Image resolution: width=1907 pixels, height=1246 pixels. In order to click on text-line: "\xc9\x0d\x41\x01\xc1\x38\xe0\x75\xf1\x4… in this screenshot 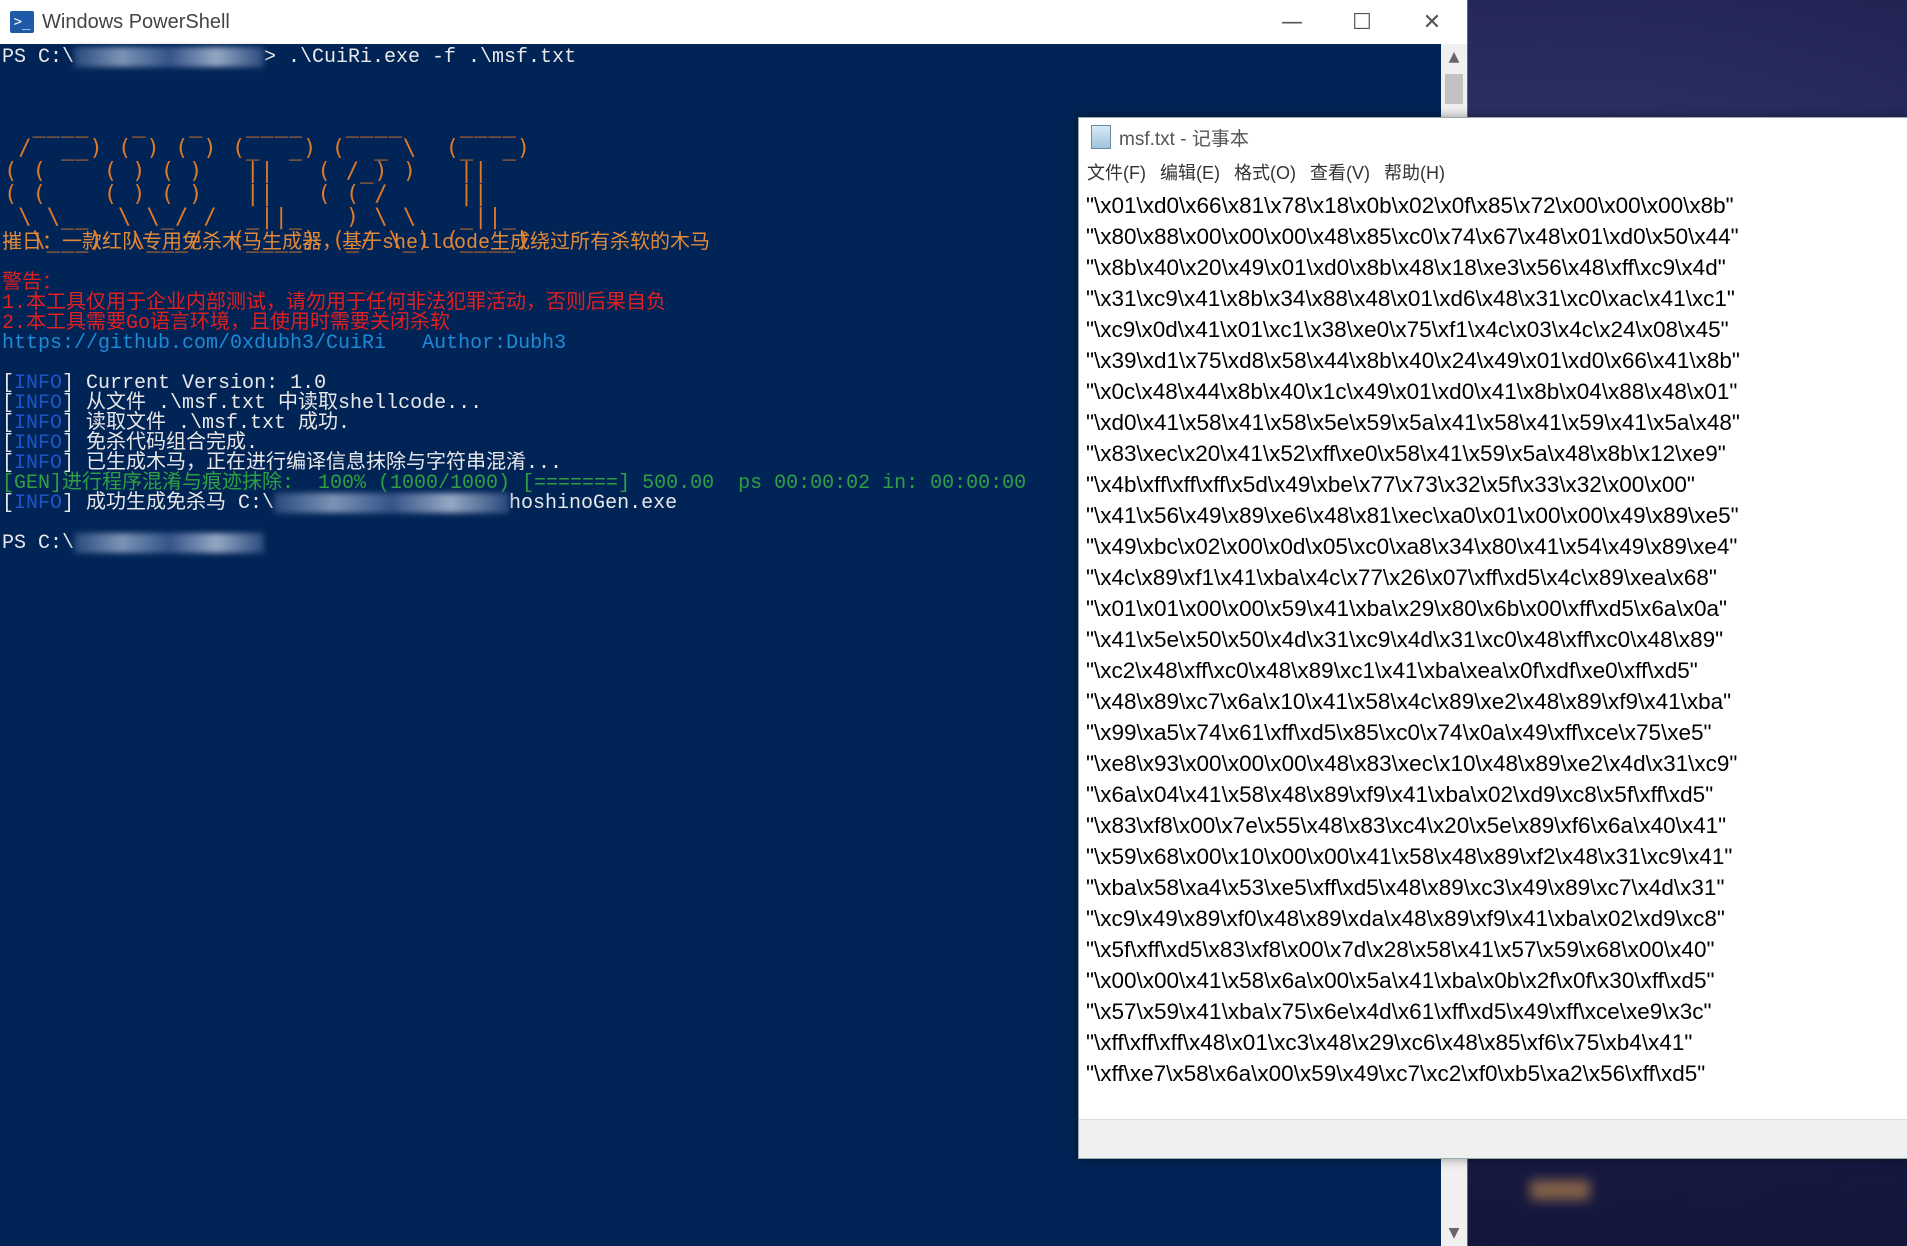, I will do `click(1407, 329)`.